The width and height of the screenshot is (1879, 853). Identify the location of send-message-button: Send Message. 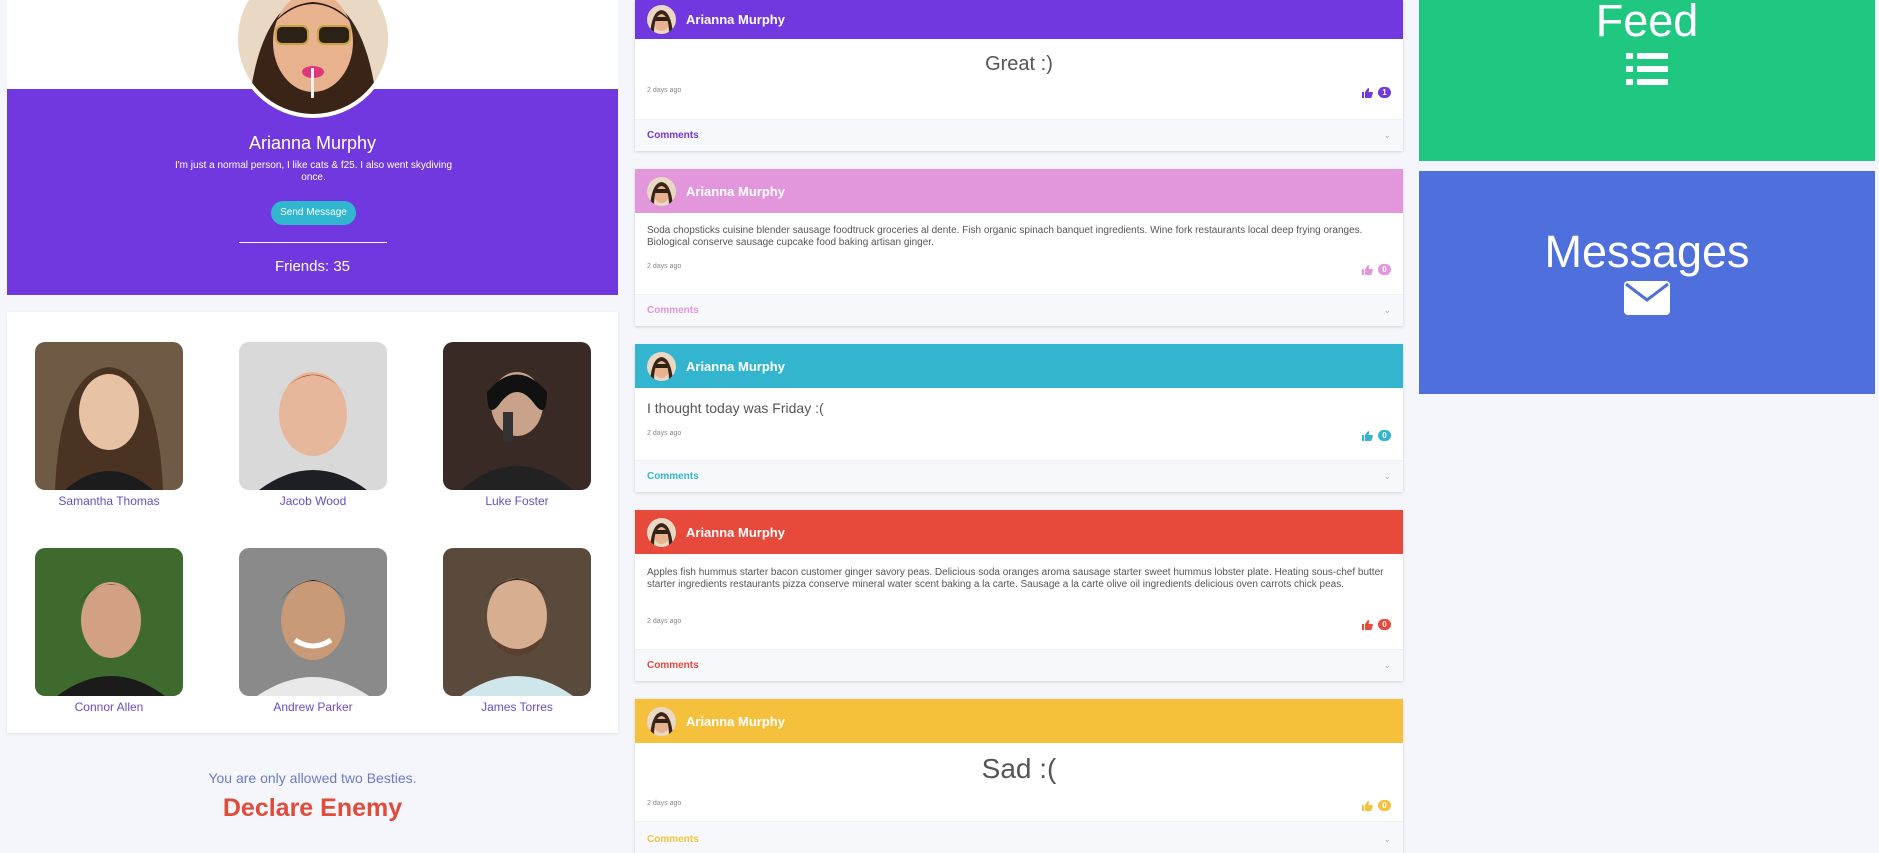
(313, 213).